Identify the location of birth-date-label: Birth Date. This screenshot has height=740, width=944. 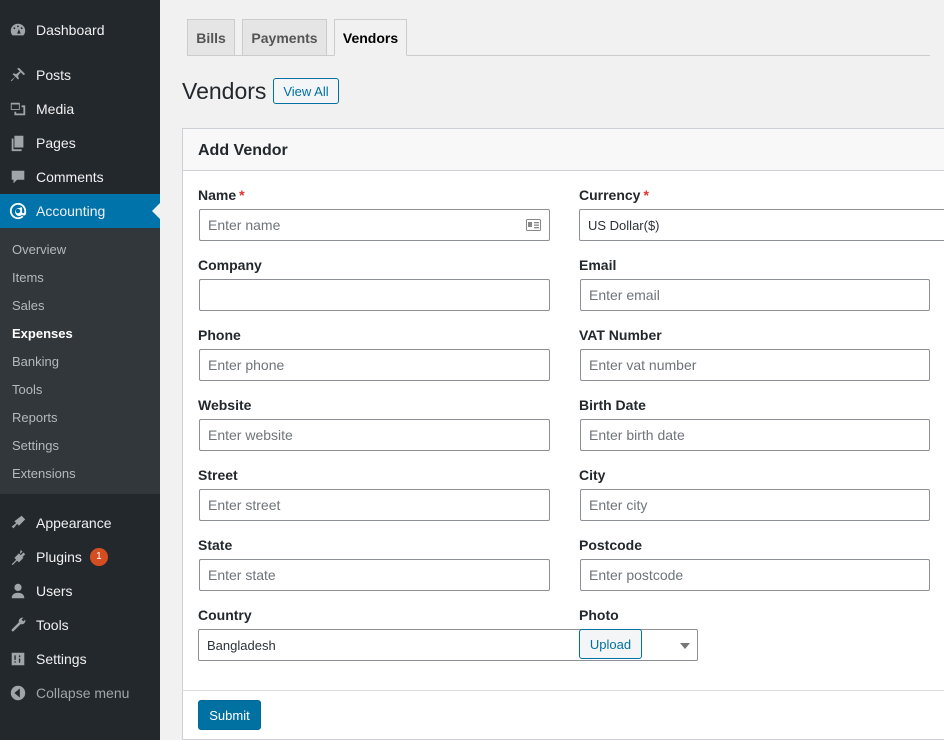
(612, 405).